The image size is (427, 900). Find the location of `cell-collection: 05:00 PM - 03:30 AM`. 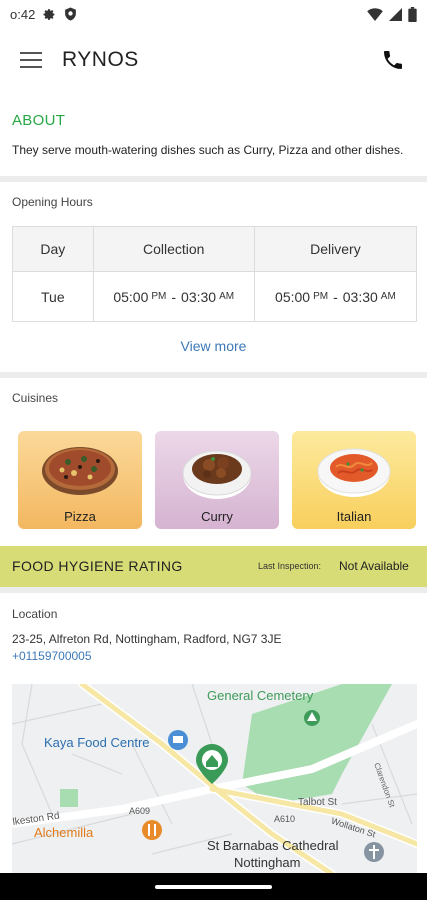

cell-collection: 05:00 PM - 03:30 AM is located at coordinates (174, 296).